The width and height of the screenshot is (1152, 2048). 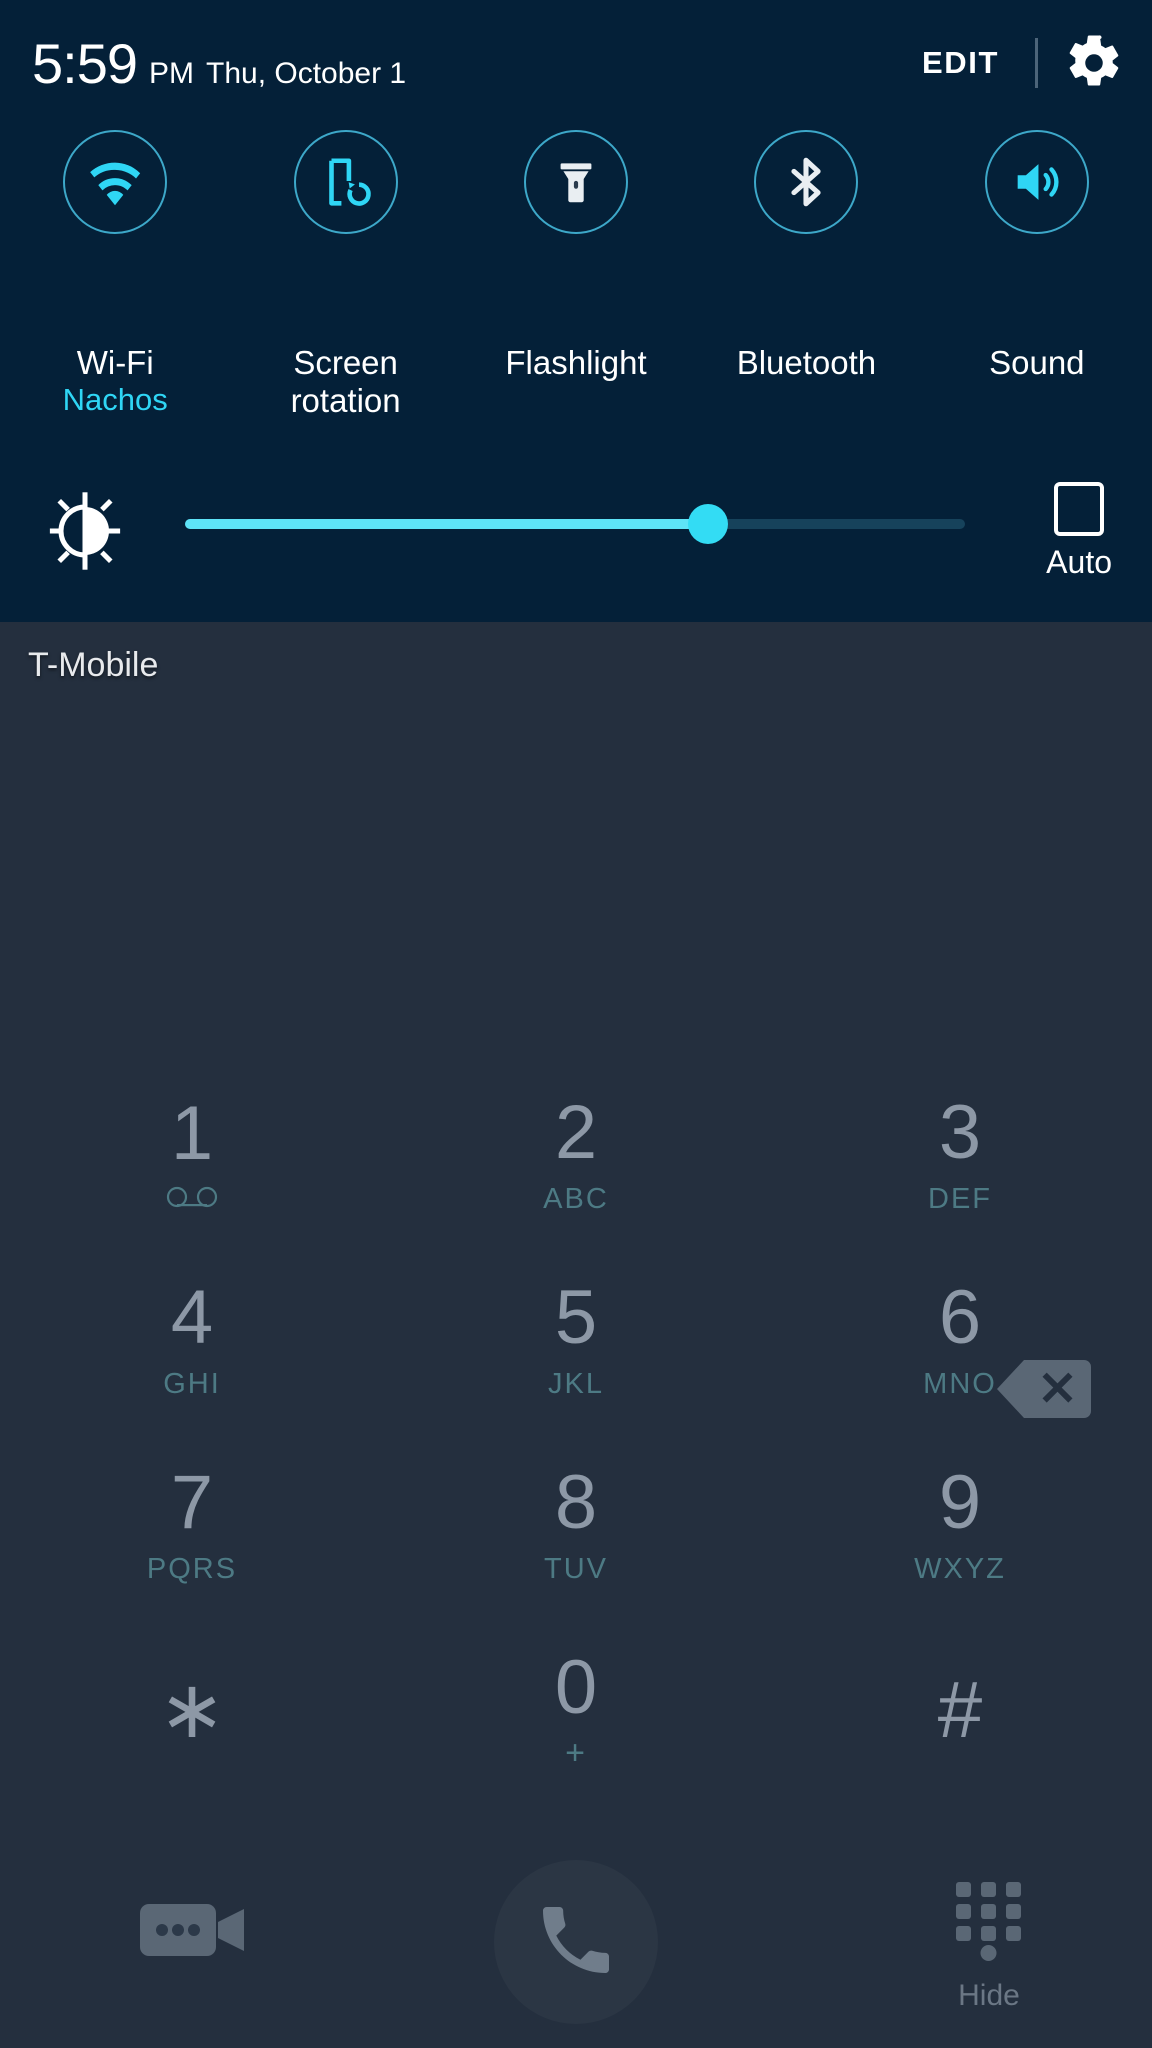 What do you see at coordinates (960, 1384) in the screenshot?
I see `dialpad-key-letters: MNO` at bounding box center [960, 1384].